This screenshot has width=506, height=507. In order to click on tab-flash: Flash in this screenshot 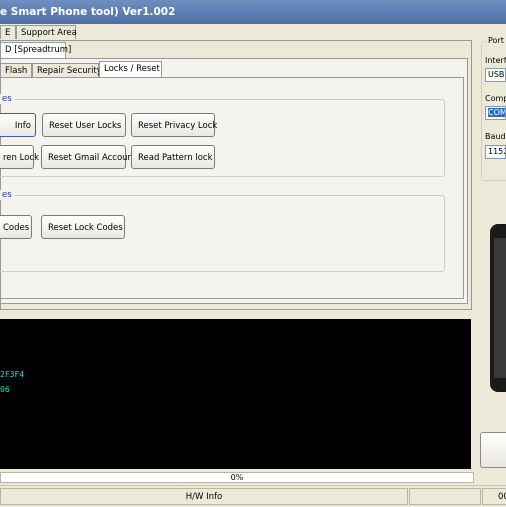, I will do `click(16, 70)`.